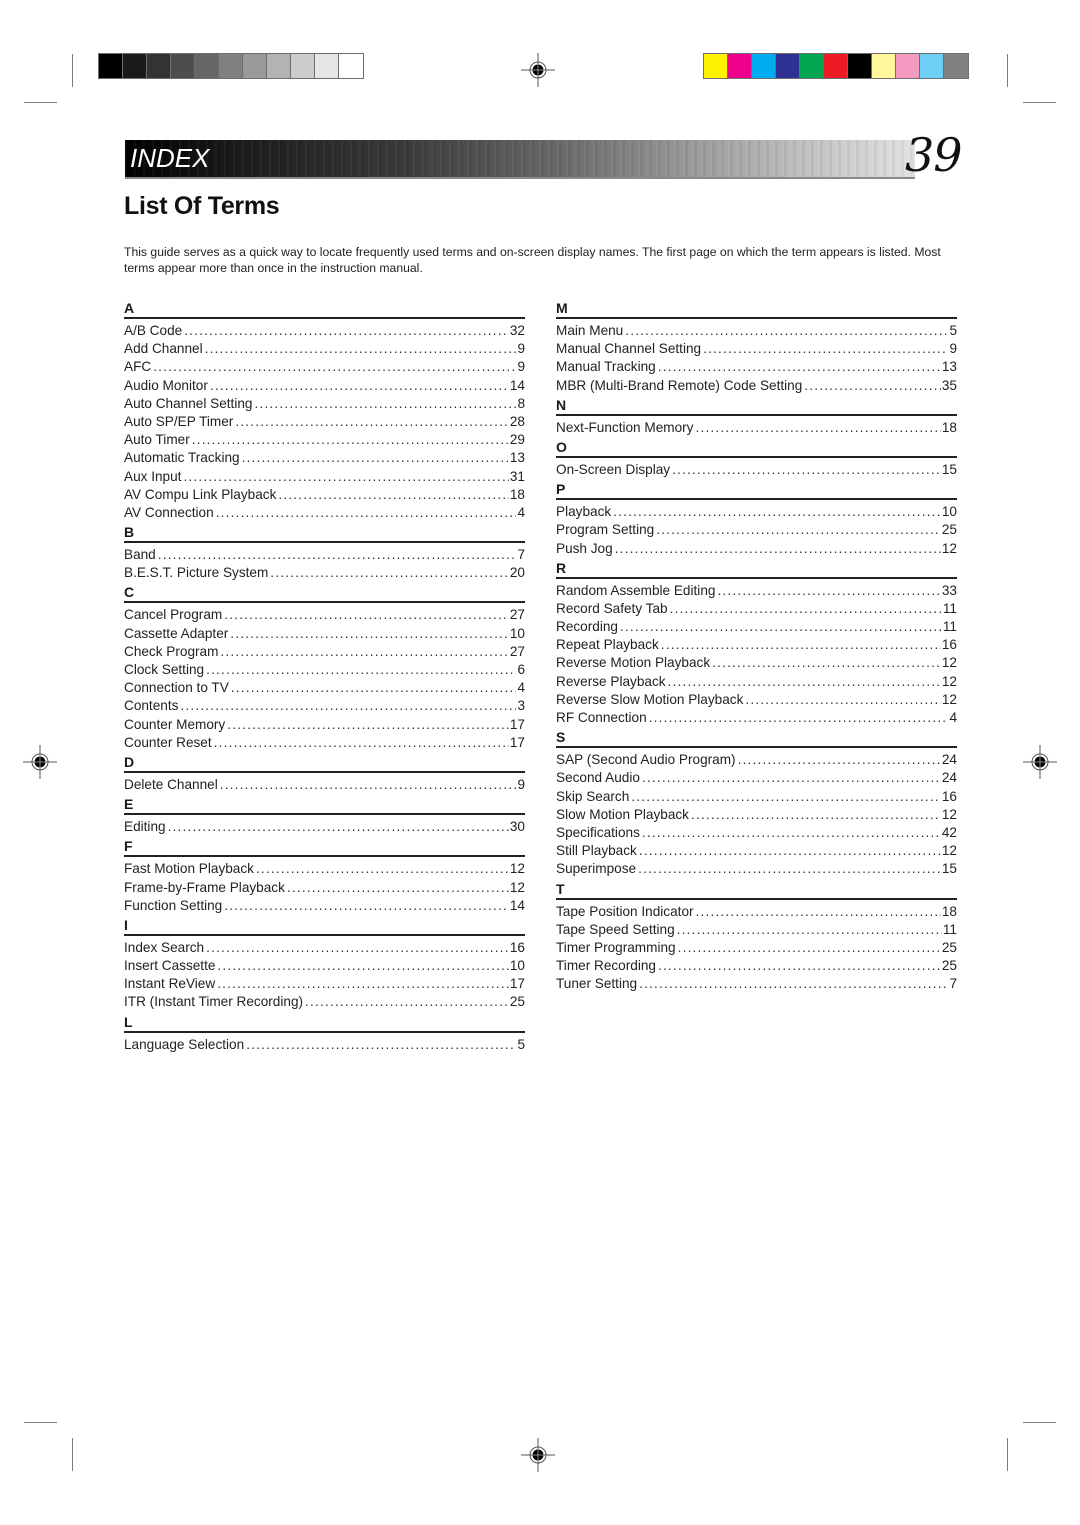 The width and height of the screenshot is (1080, 1525). Describe the element at coordinates (324, 308) in the screenshot. I see `section-letter-heading: A` at that location.